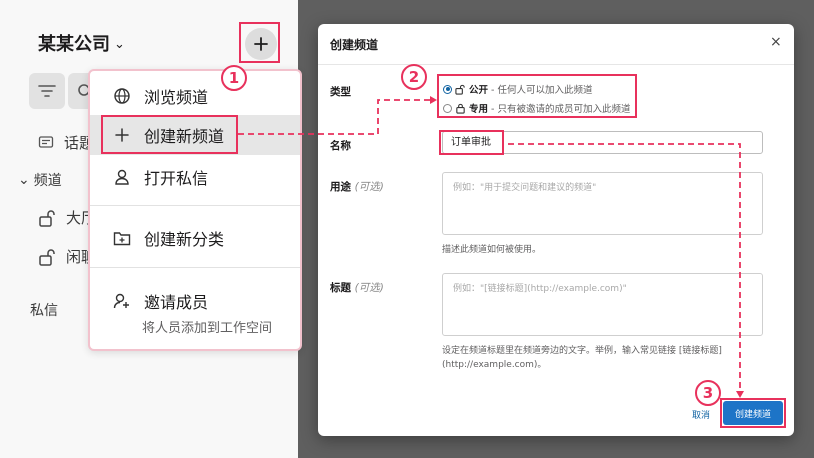 This screenshot has width=814, height=458. What do you see at coordinates (47, 181) in the screenshot?
I see `section-label: 频道` at bounding box center [47, 181].